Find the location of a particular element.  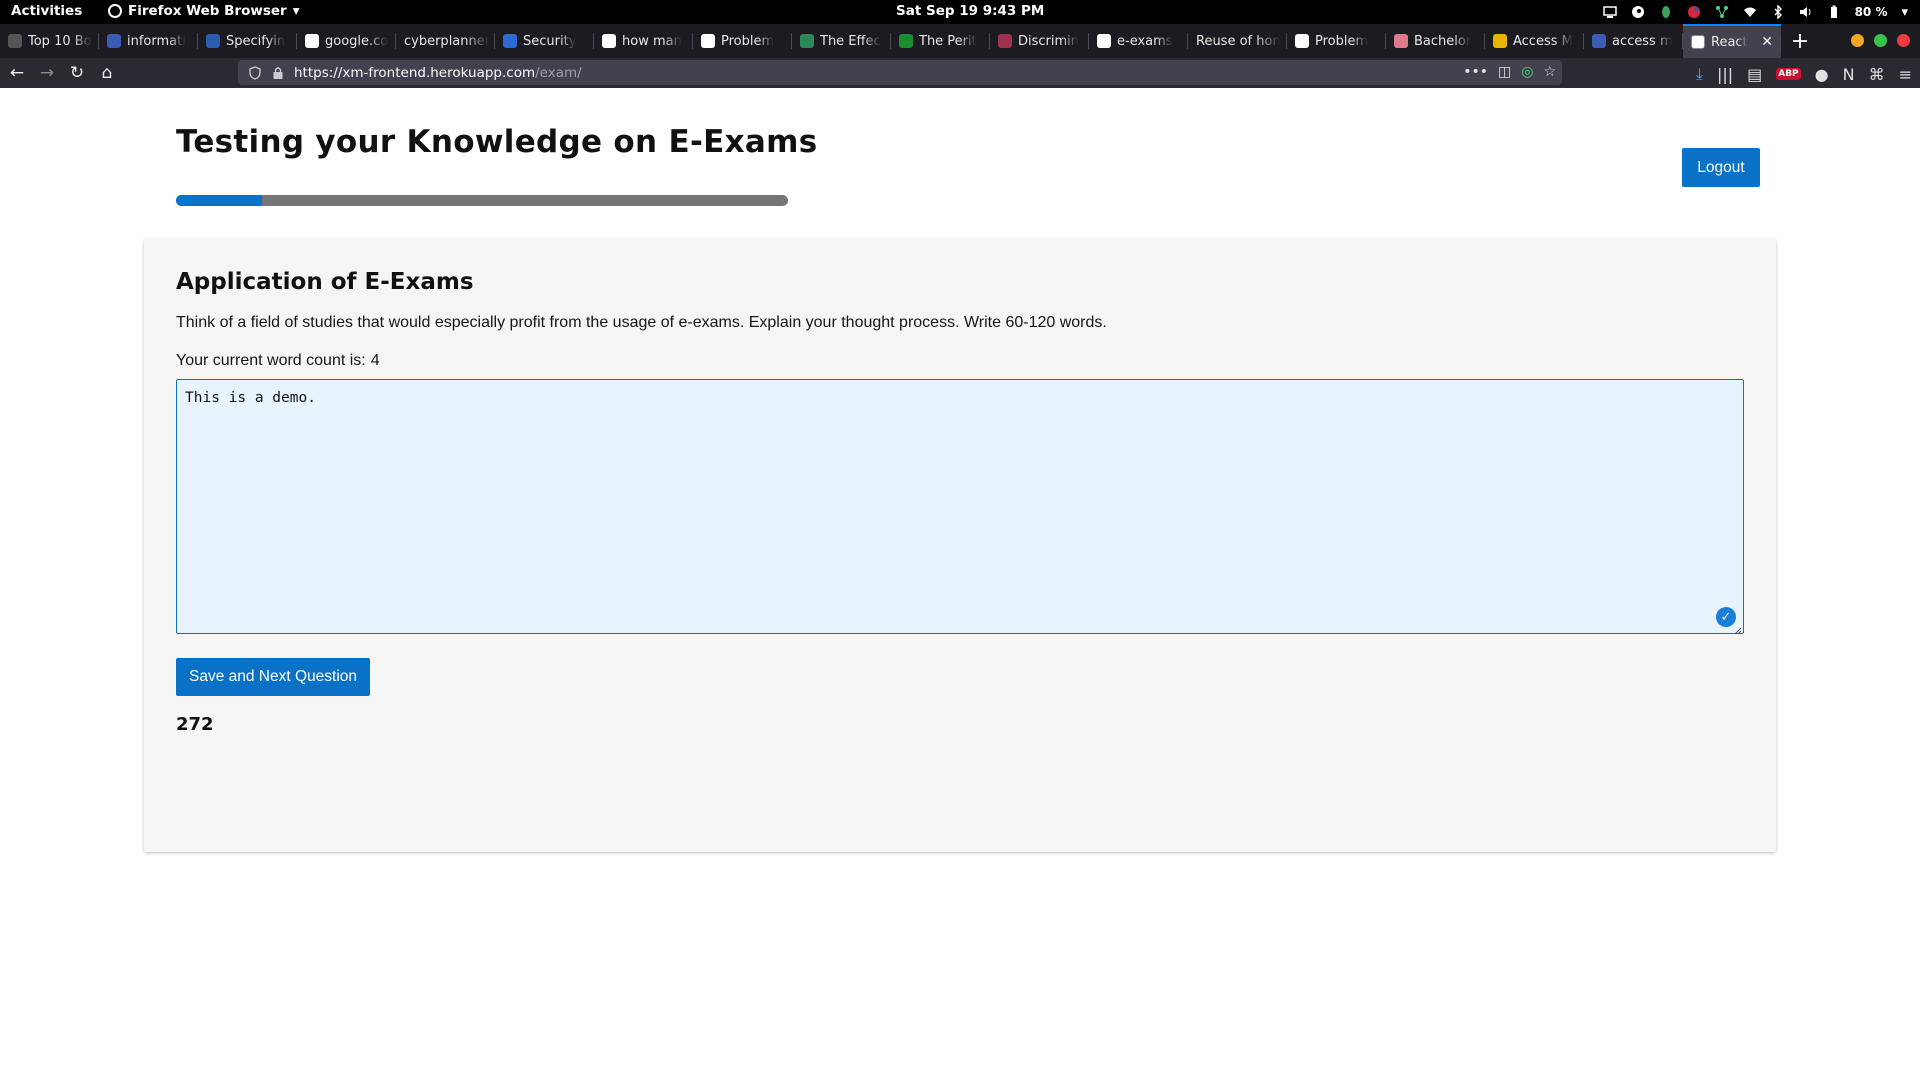

wifi-icon is located at coordinates (1750, 12).